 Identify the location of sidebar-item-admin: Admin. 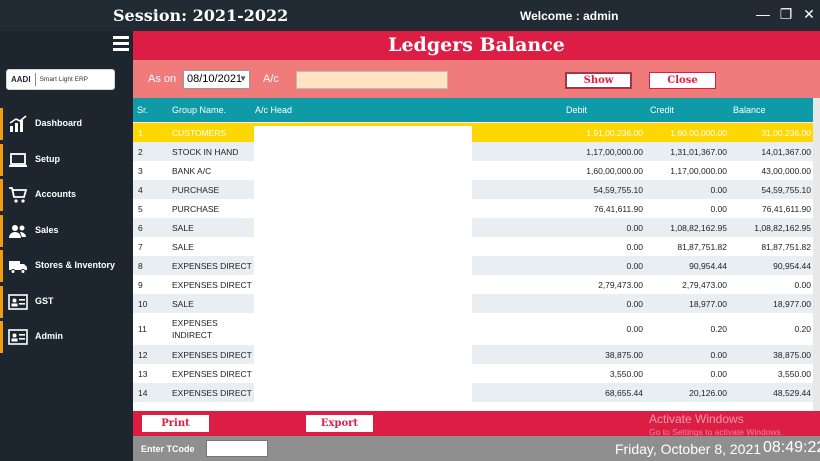
(66, 337).